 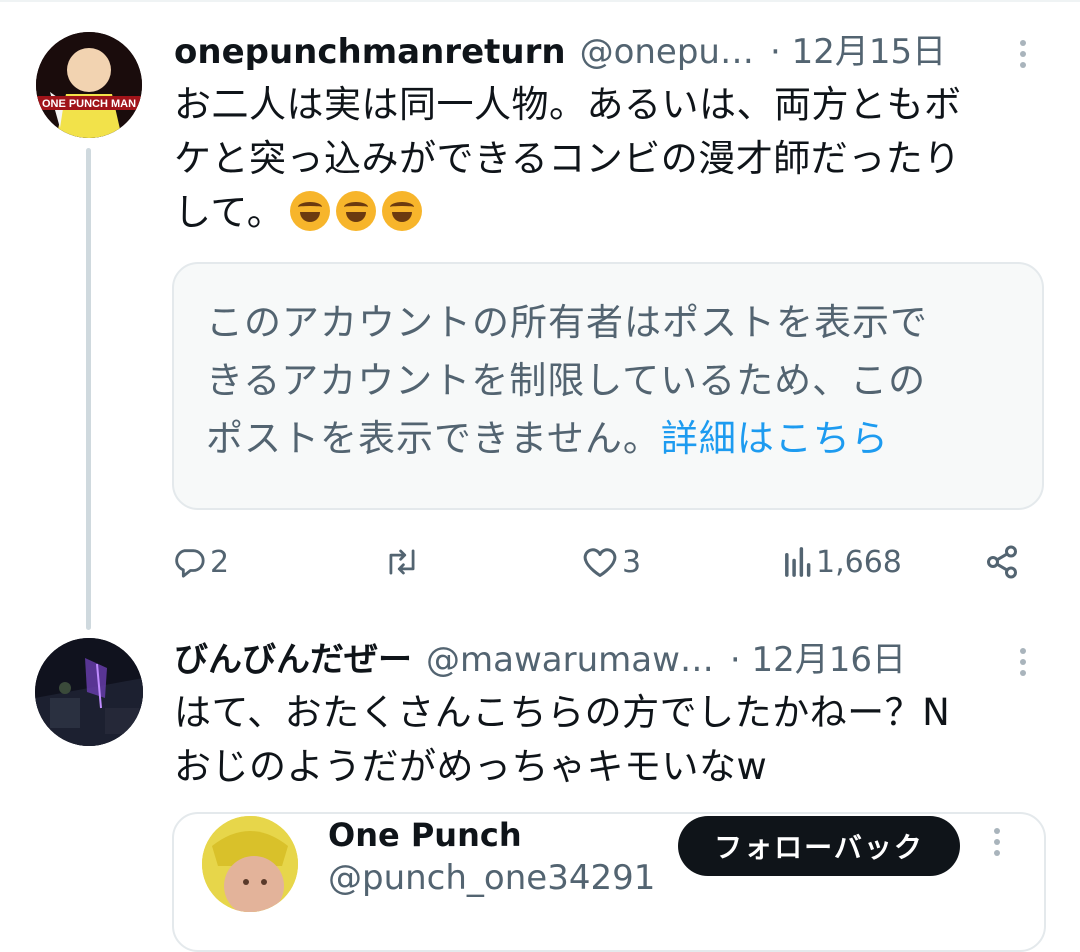 I want to click on post-header: onepunchmanreturn @onepu… · 12月15日, so click(x=560, y=48).